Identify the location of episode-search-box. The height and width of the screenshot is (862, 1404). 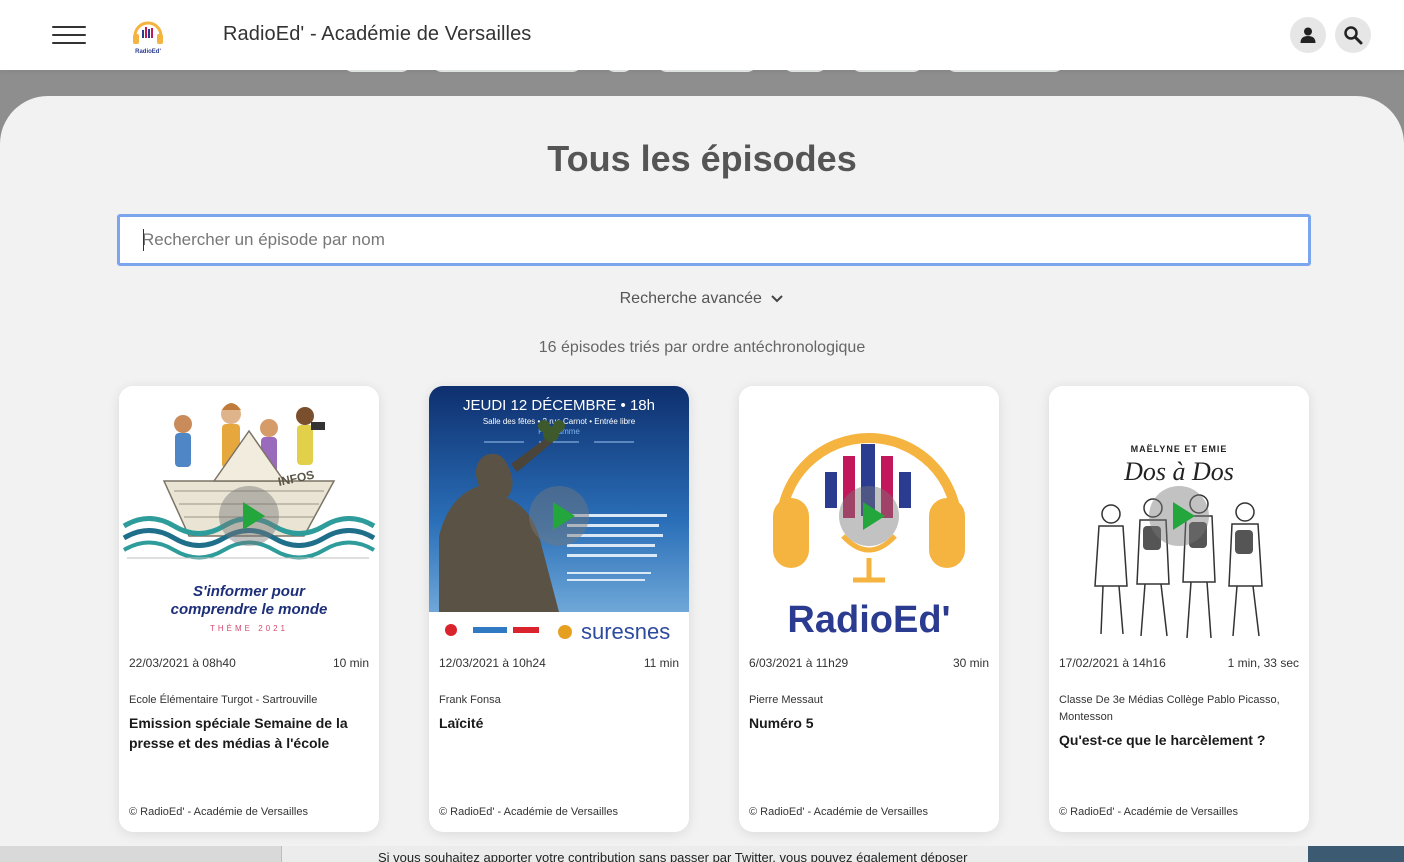
(714, 240).